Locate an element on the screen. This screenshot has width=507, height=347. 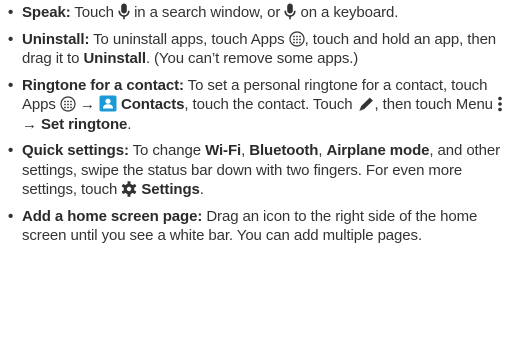
tip-bold: Bluetooth is located at coordinates (284, 150).